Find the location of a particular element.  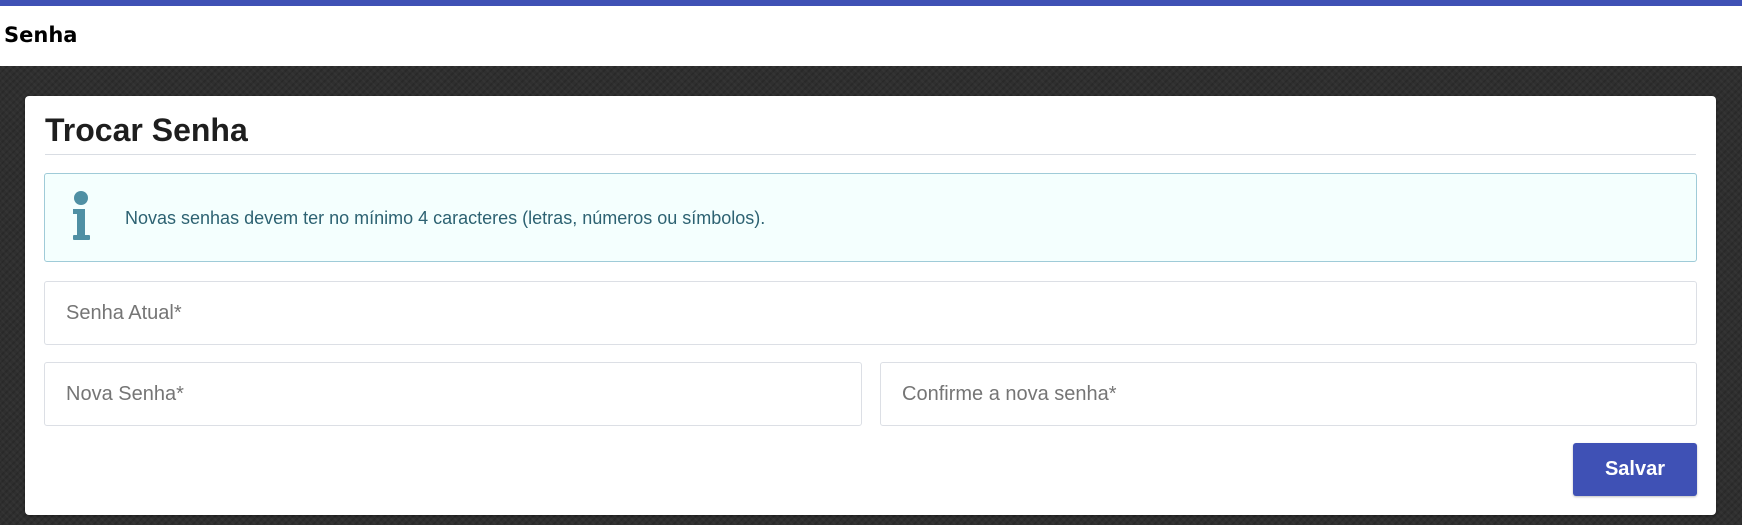

title-divider is located at coordinates (870, 154).